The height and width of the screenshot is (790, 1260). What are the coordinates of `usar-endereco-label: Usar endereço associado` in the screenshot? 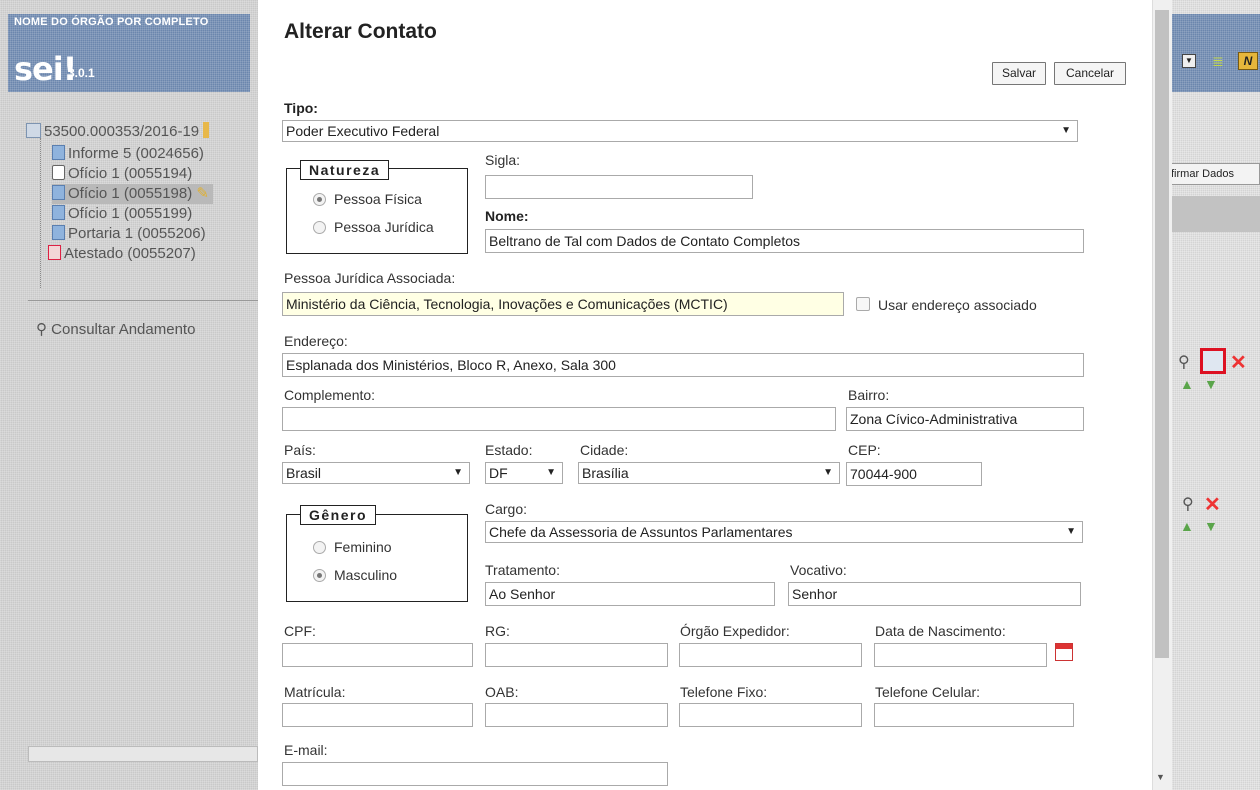 It's located at (957, 305).